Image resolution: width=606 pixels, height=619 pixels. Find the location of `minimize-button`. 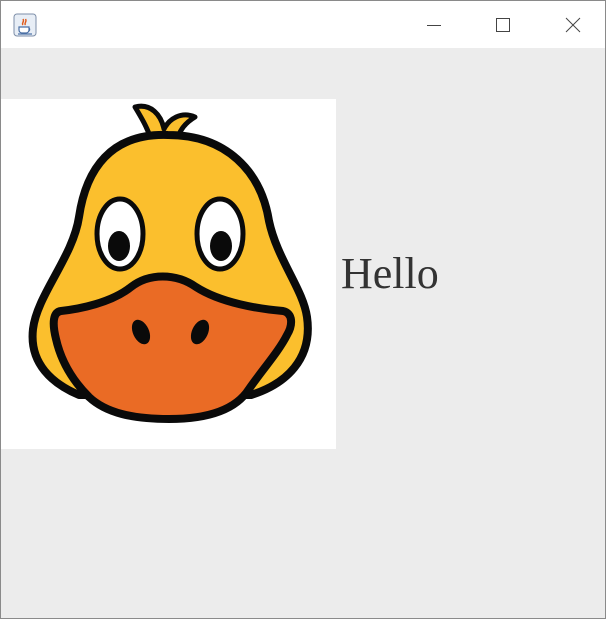

minimize-button is located at coordinates (434, 24).